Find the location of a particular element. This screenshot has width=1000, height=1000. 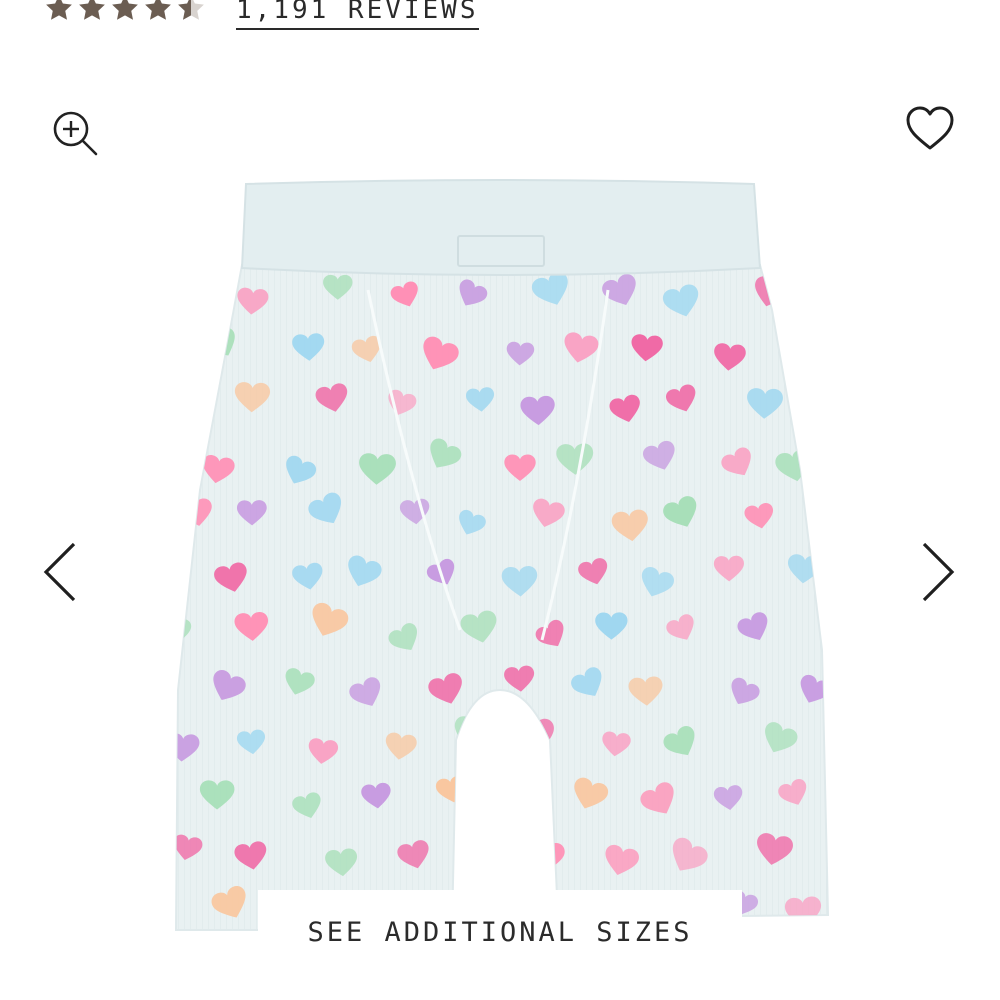

waistband is located at coordinates (501, 227).